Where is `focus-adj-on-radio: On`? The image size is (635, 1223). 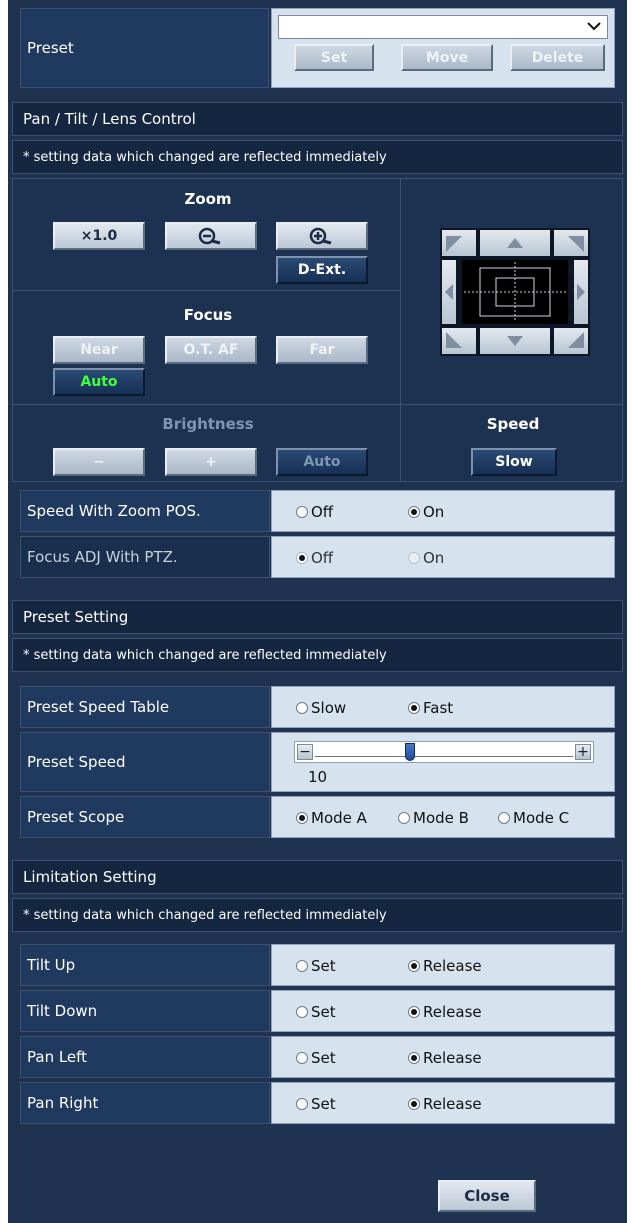 focus-adj-on-radio: On is located at coordinates (426, 558).